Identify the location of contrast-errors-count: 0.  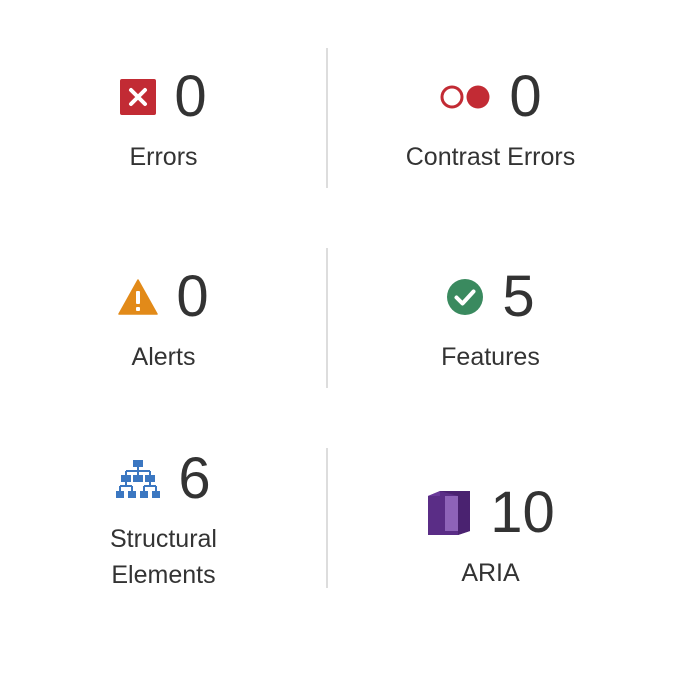
(525, 96).